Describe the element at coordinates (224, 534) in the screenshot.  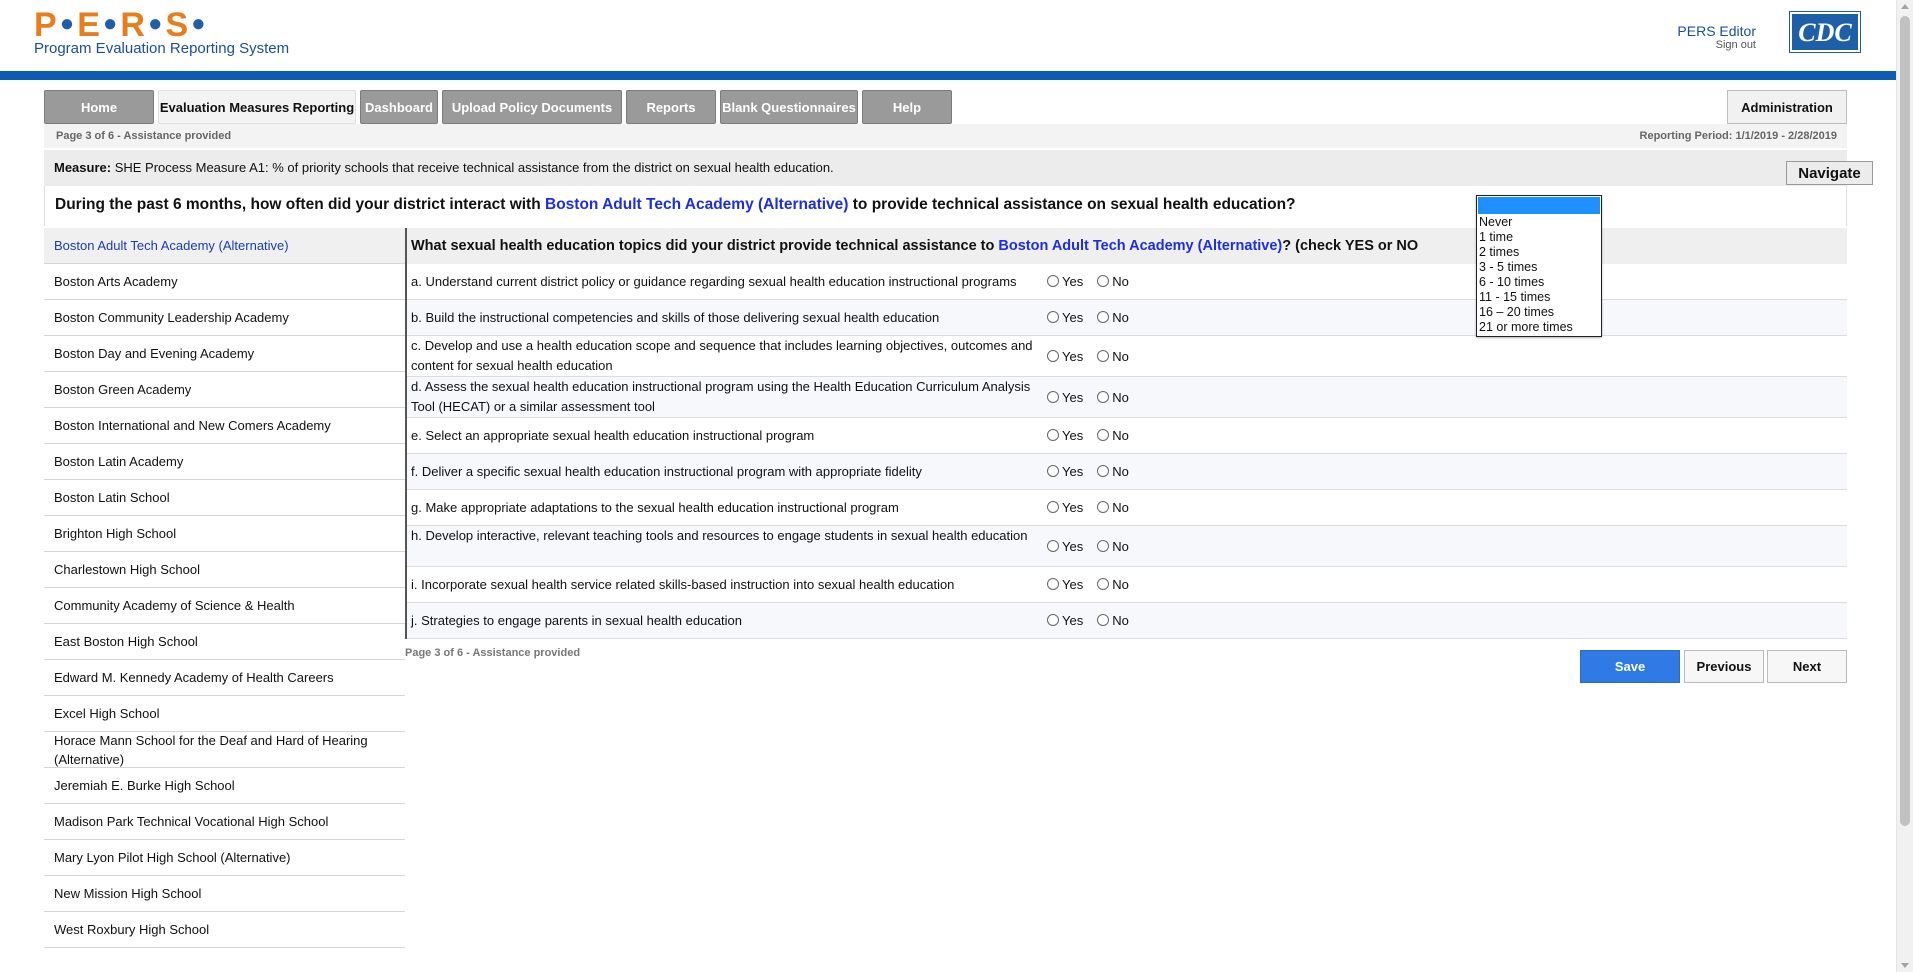
I see `school-item: Brighton High School` at that location.